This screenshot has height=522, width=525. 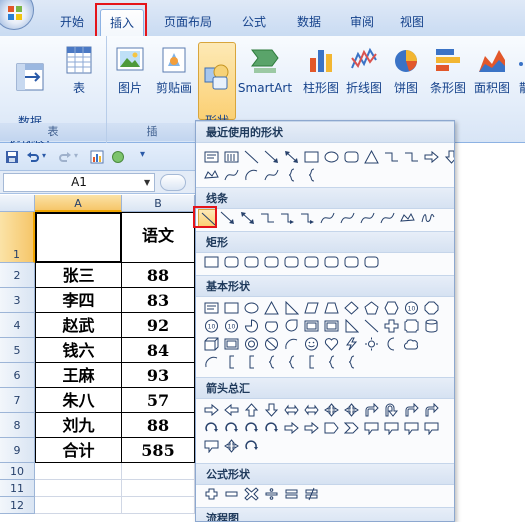 What do you see at coordinates (331, 428) in the screenshot?
I see `homeplate-shape-icon` at bounding box center [331, 428].